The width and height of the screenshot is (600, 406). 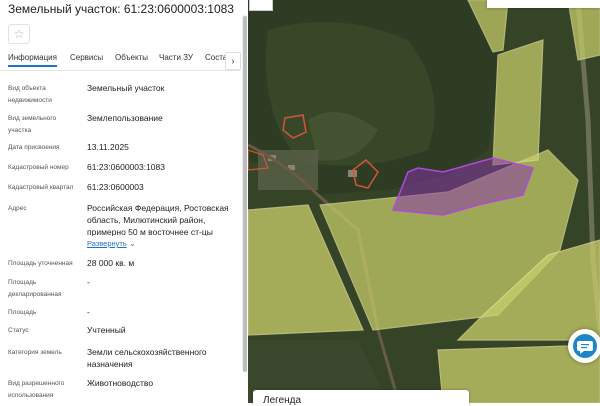 What do you see at coordinates (30, 94) in the screenshot?
I see `field-label: Вид объекта недвижимости` at bounding box center [30, 94].